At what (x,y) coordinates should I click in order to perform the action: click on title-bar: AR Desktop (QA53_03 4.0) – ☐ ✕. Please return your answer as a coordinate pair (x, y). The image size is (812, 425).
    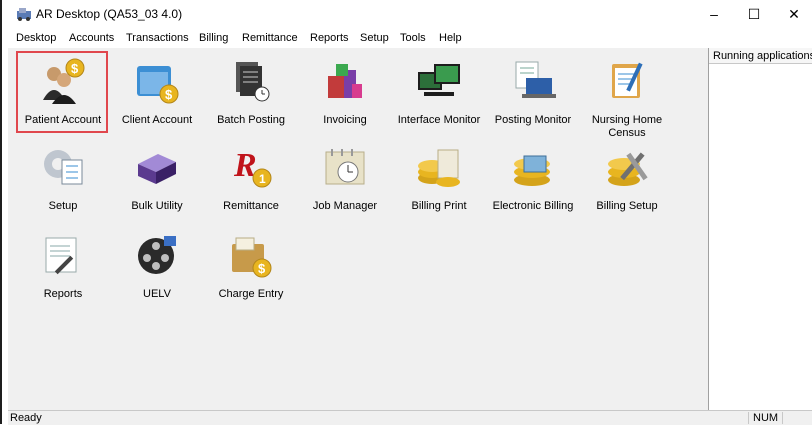
    Looking at the image, I should click on (407, 14).